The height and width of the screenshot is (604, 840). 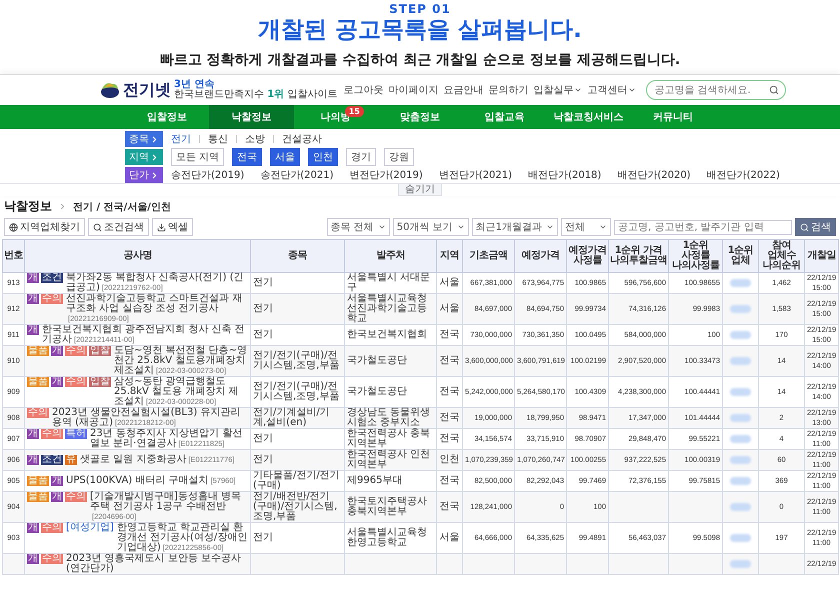 I want to click on toolbar-button: 조건검색, so click(x=118, y=227).